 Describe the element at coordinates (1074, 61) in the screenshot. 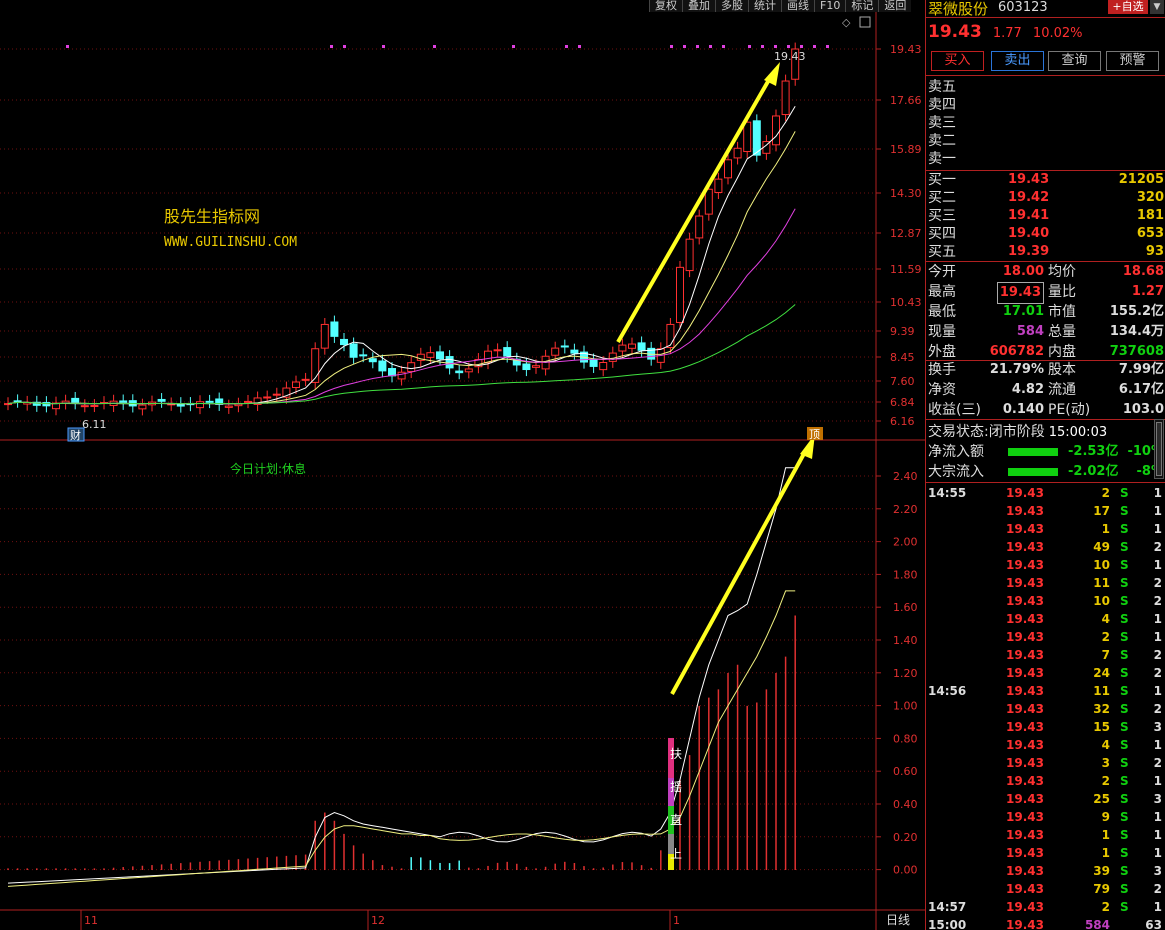

I see `query-button: 查询` at that location.